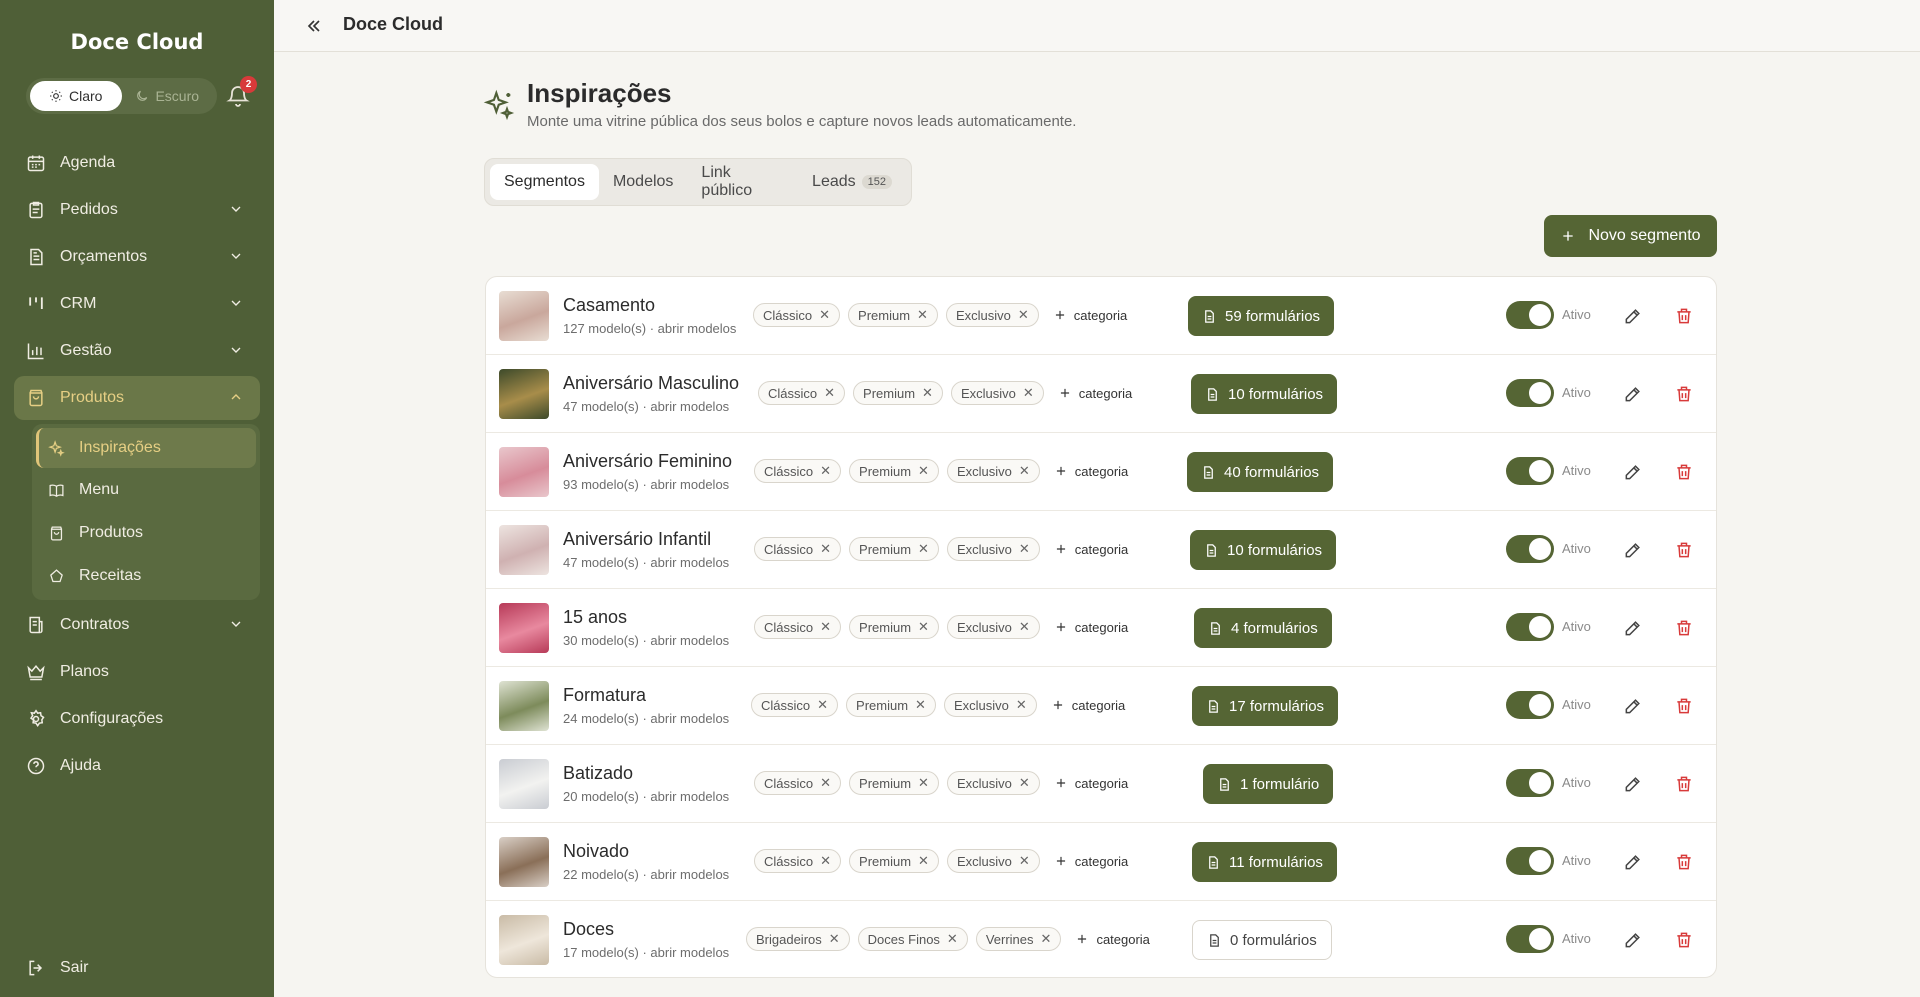 The image size is (1920, 997). What do you see at coordinates (647, 461) in the screenshot?
I see `segment-name: Aniversário Feminino` at bounding box center [647, 461].